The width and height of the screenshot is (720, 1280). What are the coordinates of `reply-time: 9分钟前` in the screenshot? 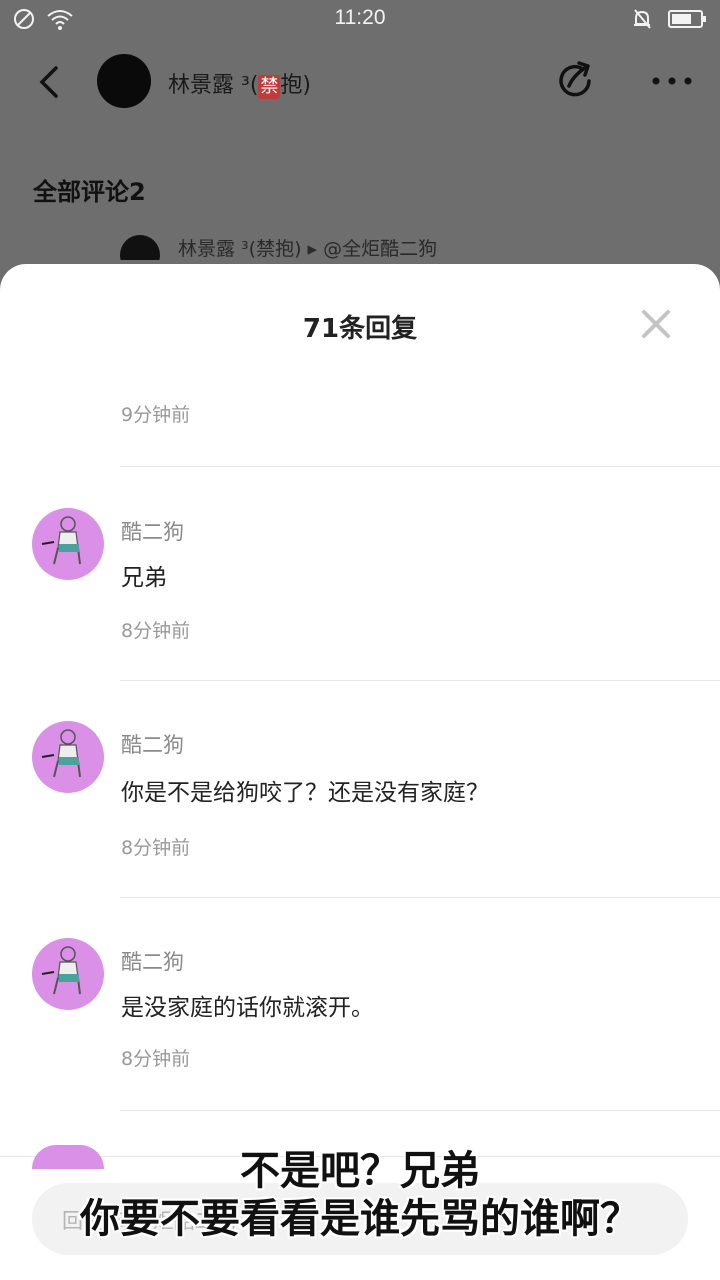 It's located at (156, 415).